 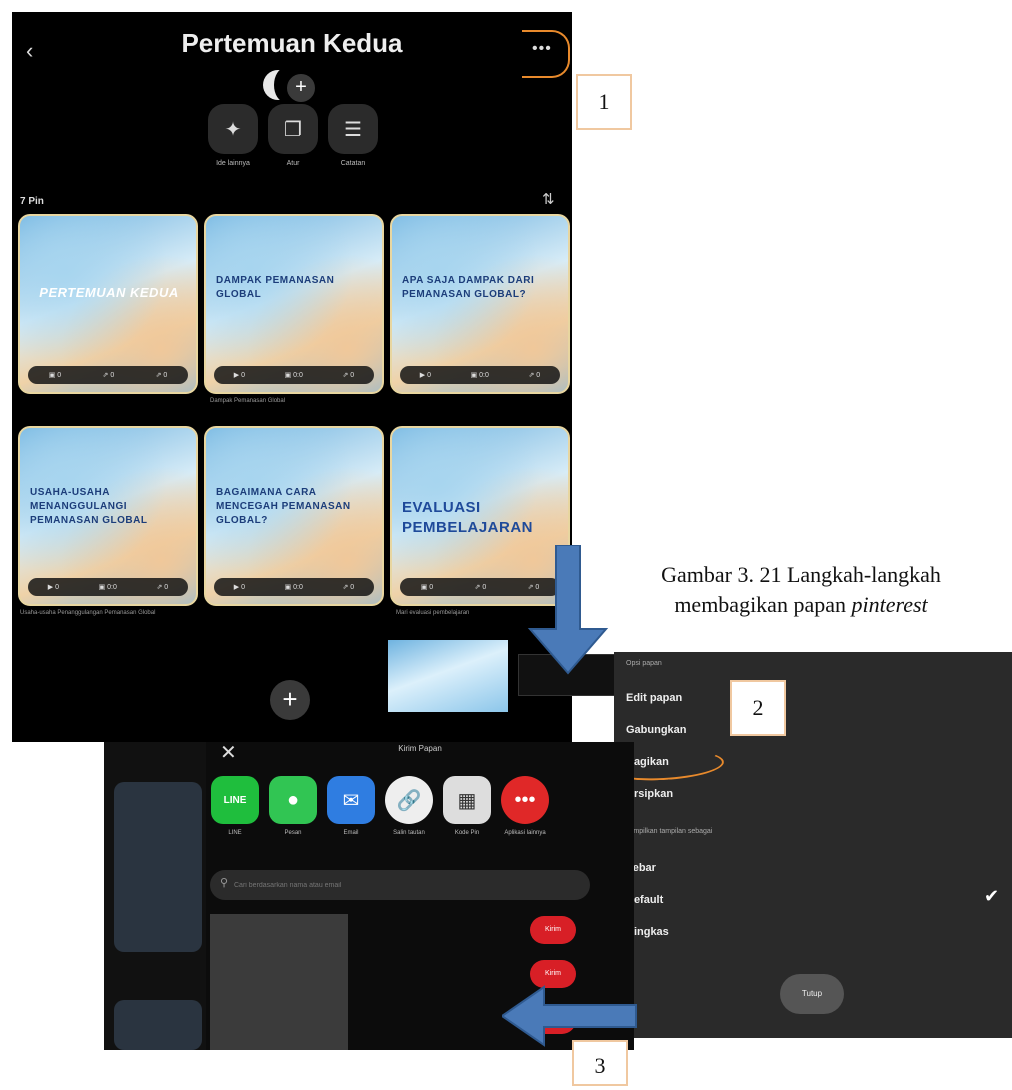 I want to click on background-board, so click(x=155, y=896).